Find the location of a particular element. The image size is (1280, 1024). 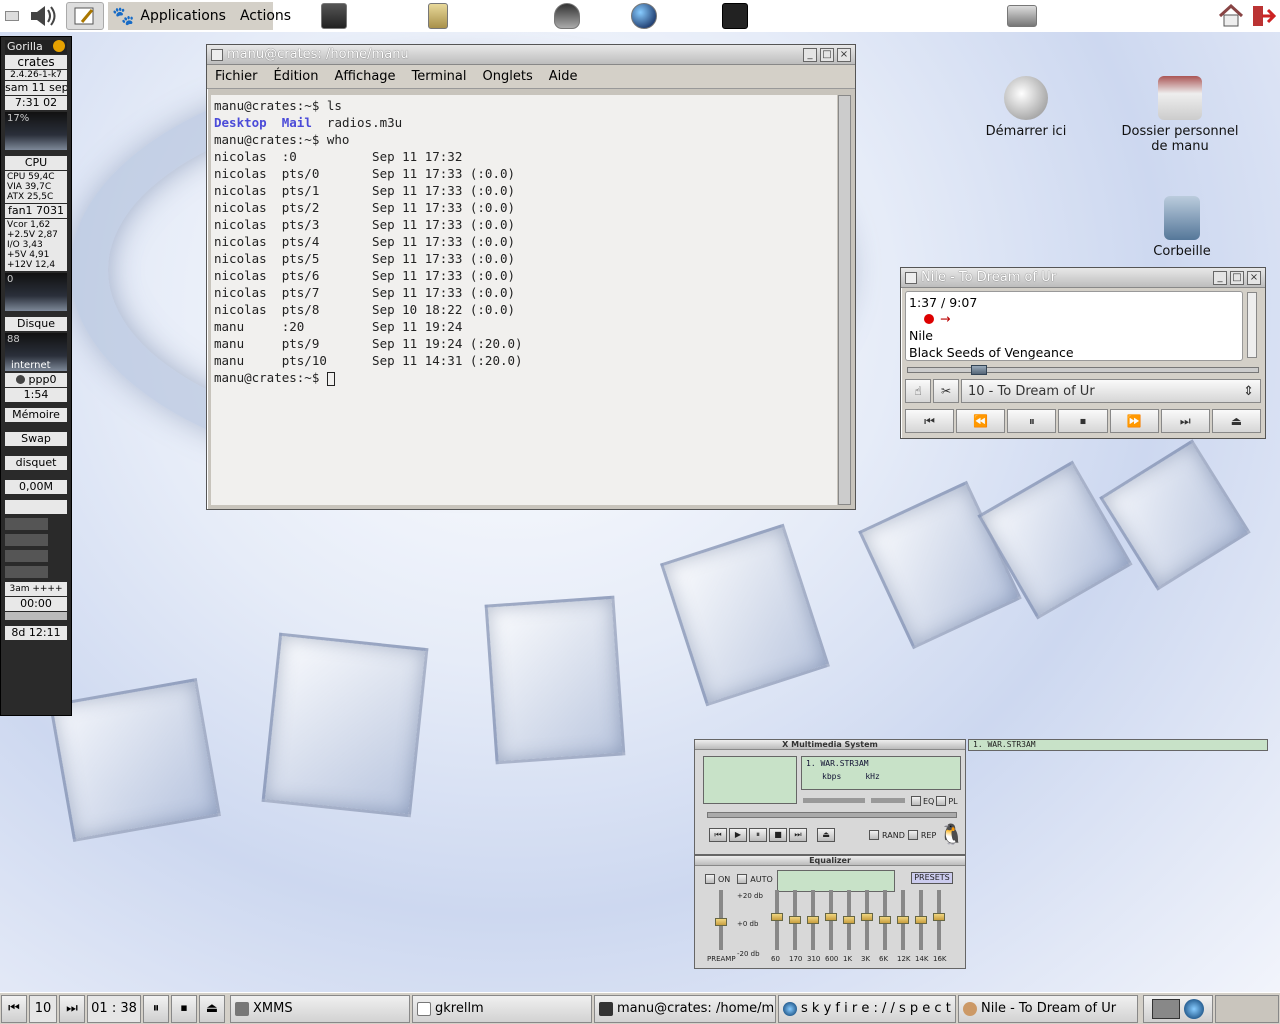

panel-eject-button: ⏏ is located at coordinates (212, 1008).